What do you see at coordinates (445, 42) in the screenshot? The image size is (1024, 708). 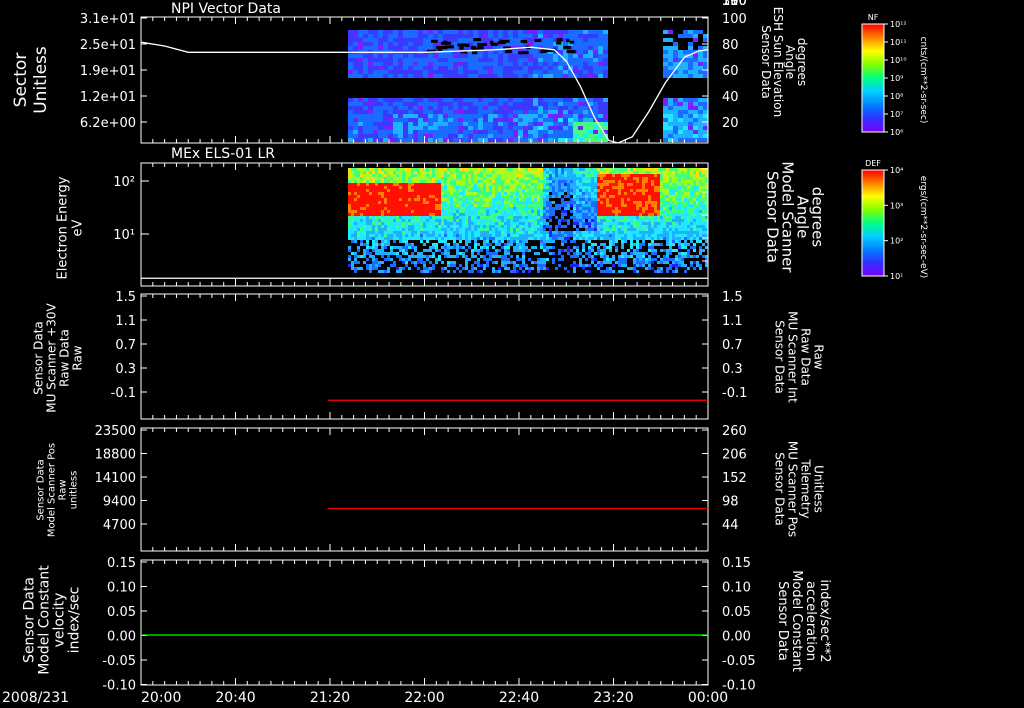 I see `heatmap-gap` at bounding box center [445, 42].